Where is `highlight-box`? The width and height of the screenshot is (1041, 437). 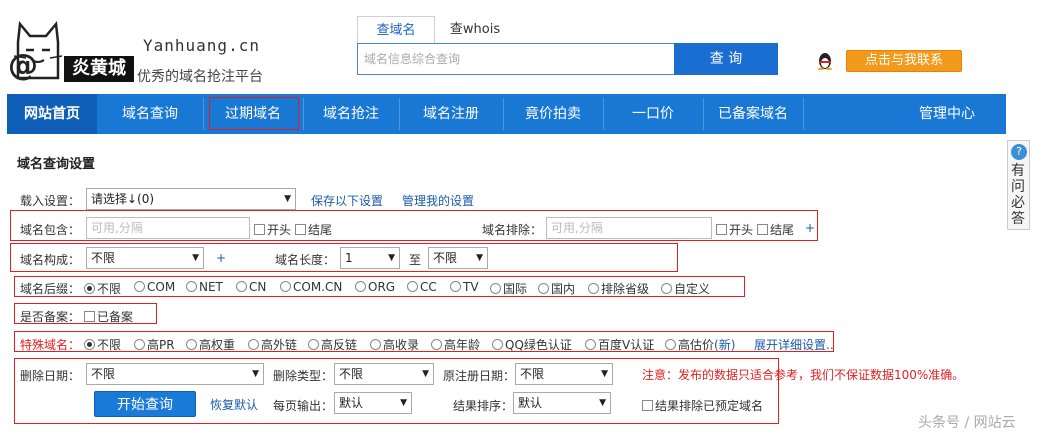 highlight-box is located at coordinates (254, 113).